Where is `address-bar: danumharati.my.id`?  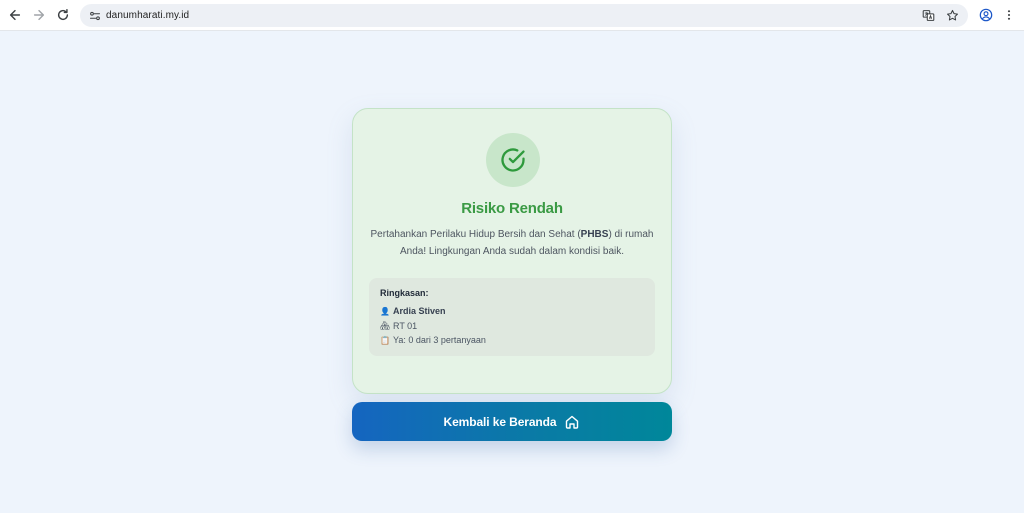
address-bar: danumharati.my.id is located at coordinates (524, 15).